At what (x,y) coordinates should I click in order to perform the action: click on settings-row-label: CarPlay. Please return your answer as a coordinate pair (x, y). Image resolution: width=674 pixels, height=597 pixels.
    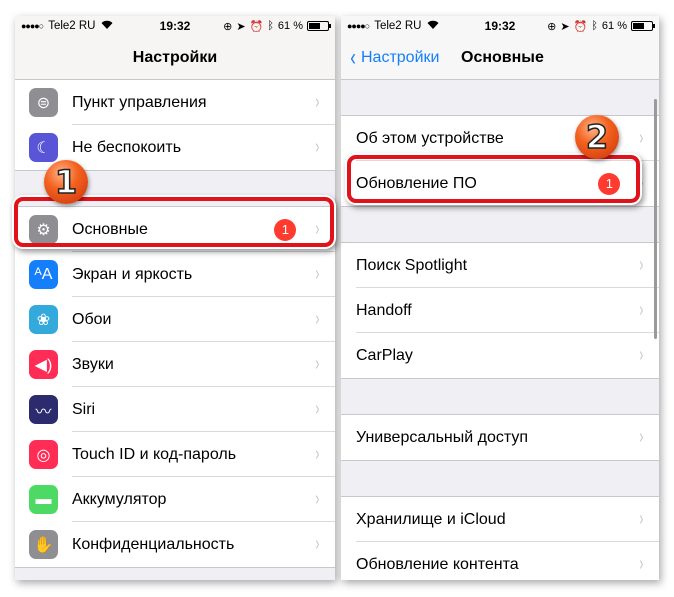
    Looking at the image, I should click on (384, 355).